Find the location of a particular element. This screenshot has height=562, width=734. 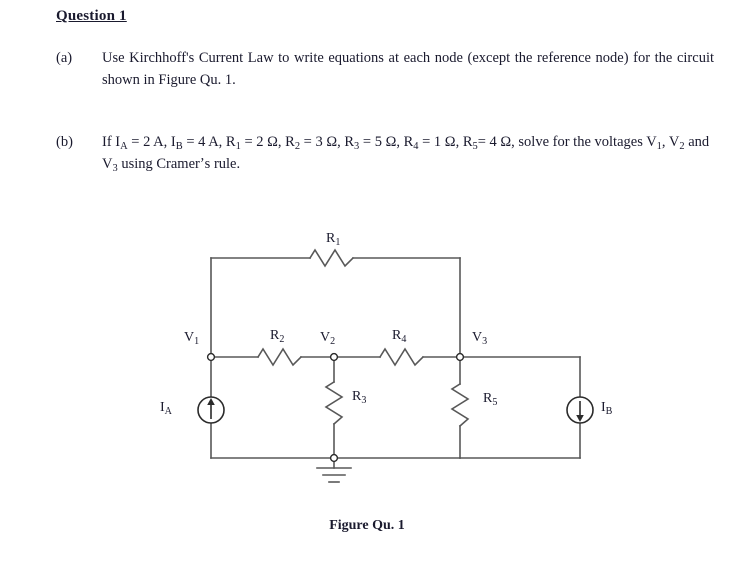

node-marker-v2 is located at coordinates (334, 357).